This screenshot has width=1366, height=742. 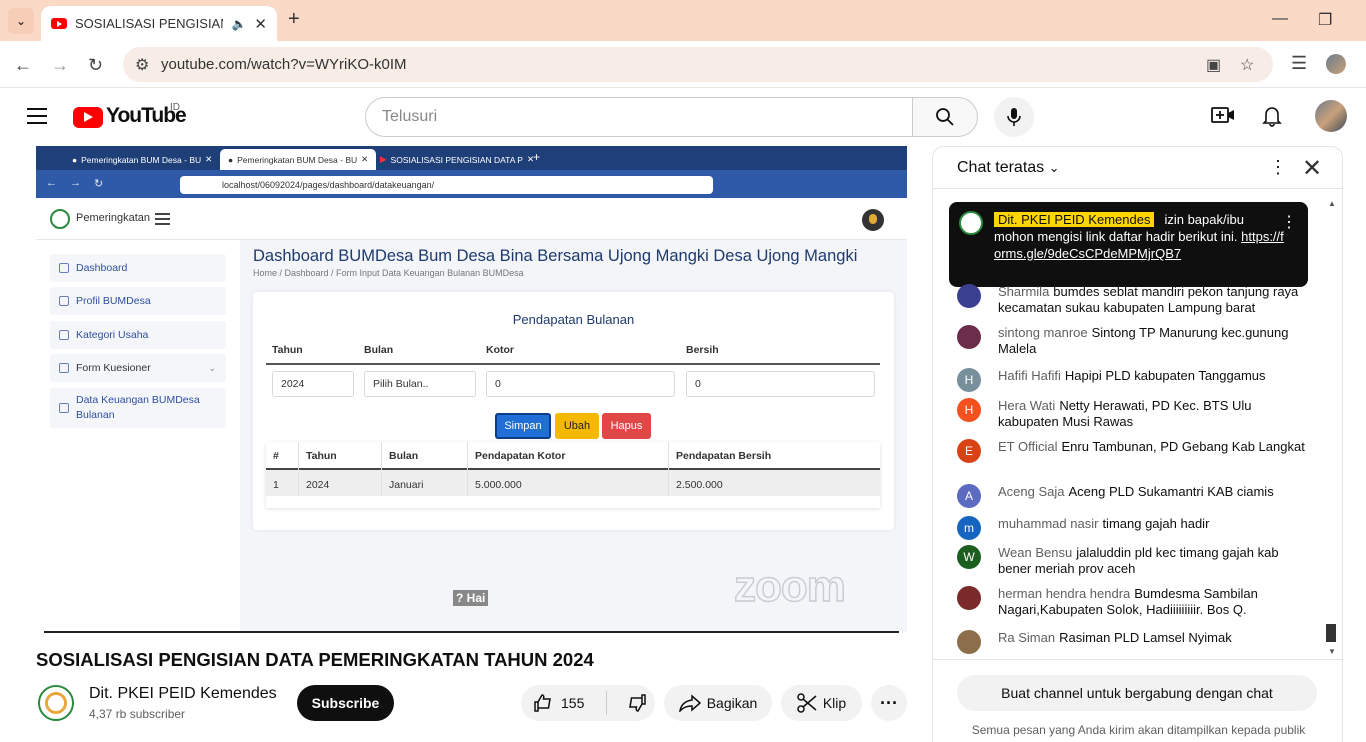 I want to click on shared-tab-2: ● Pemeringkatan BUM Desa - BU ✕, so click(x=298, y=159).